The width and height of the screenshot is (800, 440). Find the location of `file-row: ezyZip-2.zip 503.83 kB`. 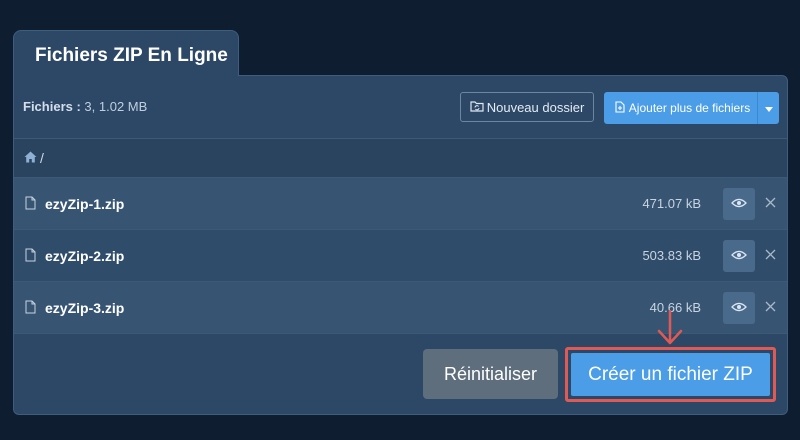

file-row: ezyZip-2.zip 503.83 kB is located at coordinates (400, 256).